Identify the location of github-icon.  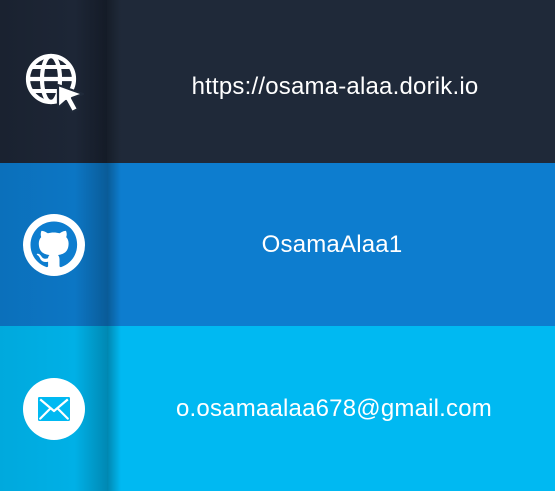
(53, 244).